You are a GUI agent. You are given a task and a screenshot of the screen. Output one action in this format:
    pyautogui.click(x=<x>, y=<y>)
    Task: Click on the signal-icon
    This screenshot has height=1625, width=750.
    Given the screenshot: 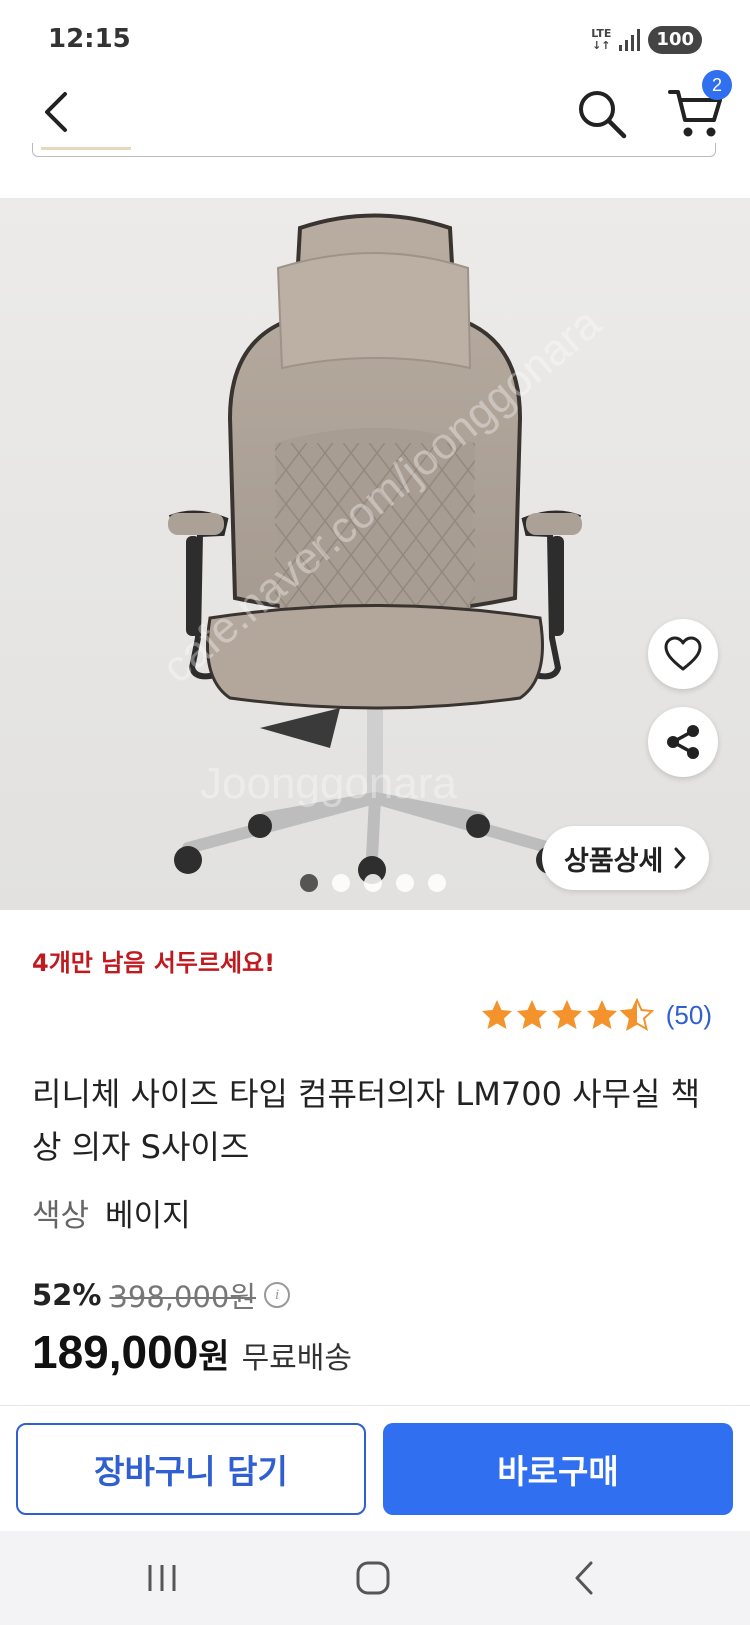 What is the action you would take?
    pyautogui.click(x=630, y=40)
    